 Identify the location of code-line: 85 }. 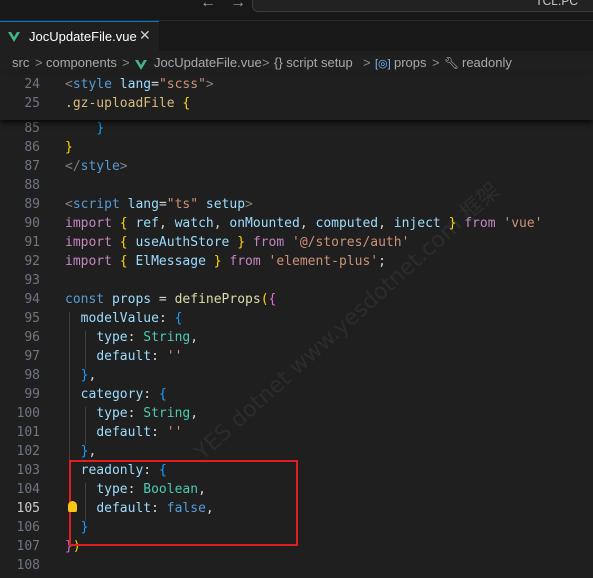
(296, 128).